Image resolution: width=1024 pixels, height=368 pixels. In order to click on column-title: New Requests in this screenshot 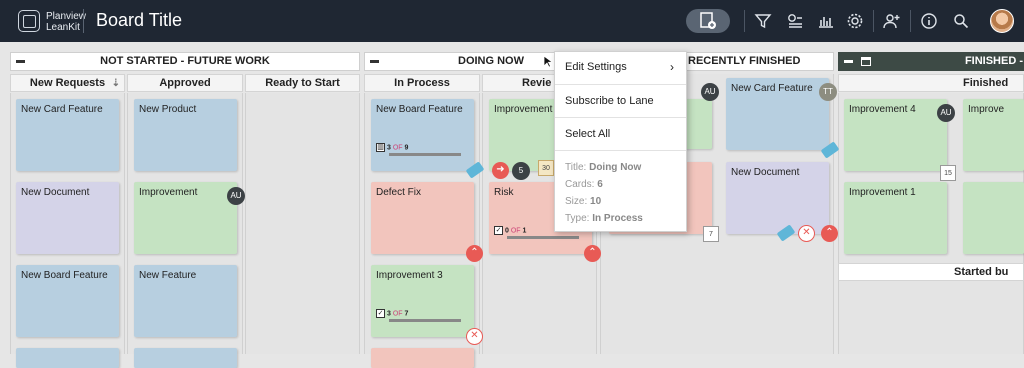, I will do `click(67, 83)`.